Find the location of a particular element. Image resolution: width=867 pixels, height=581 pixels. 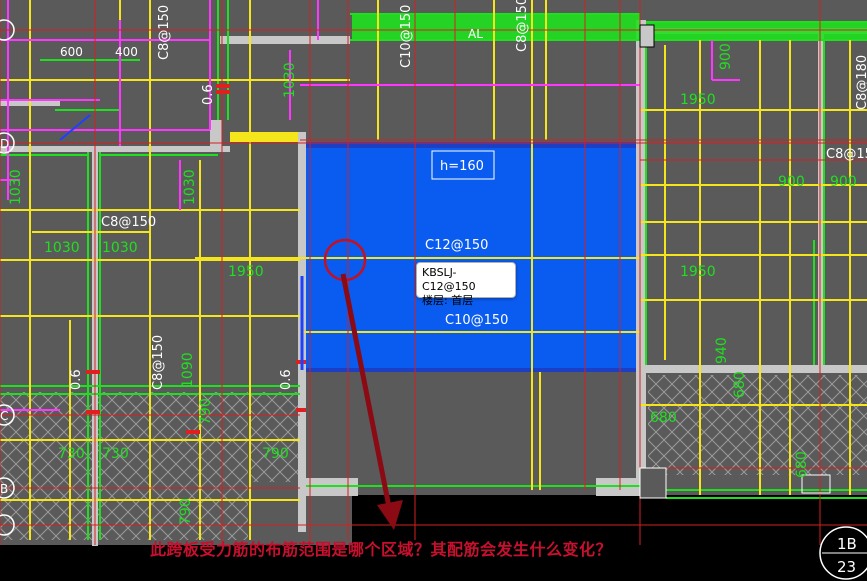

dim-790-c: 790 is located at coordinates (186, 511).